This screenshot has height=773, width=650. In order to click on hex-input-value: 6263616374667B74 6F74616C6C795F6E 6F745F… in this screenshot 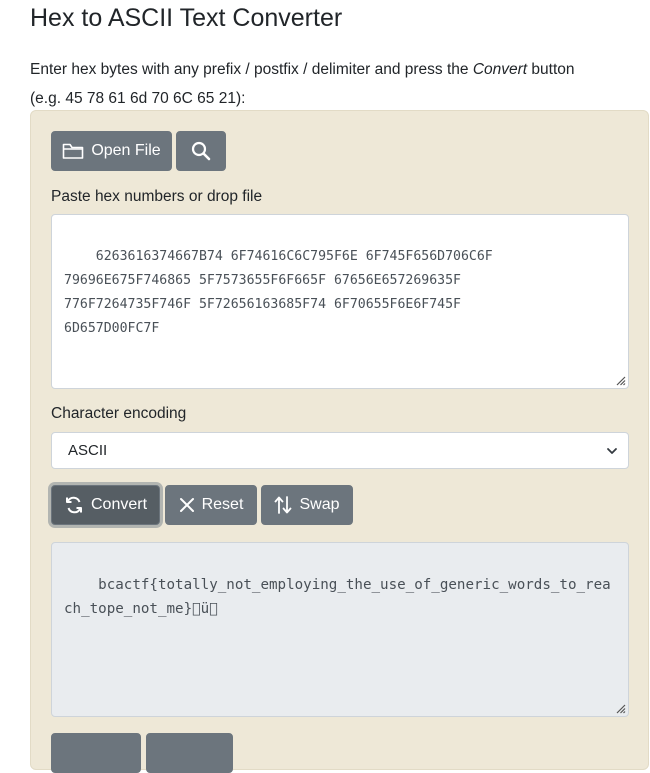, I will do `click(278, 292)`.